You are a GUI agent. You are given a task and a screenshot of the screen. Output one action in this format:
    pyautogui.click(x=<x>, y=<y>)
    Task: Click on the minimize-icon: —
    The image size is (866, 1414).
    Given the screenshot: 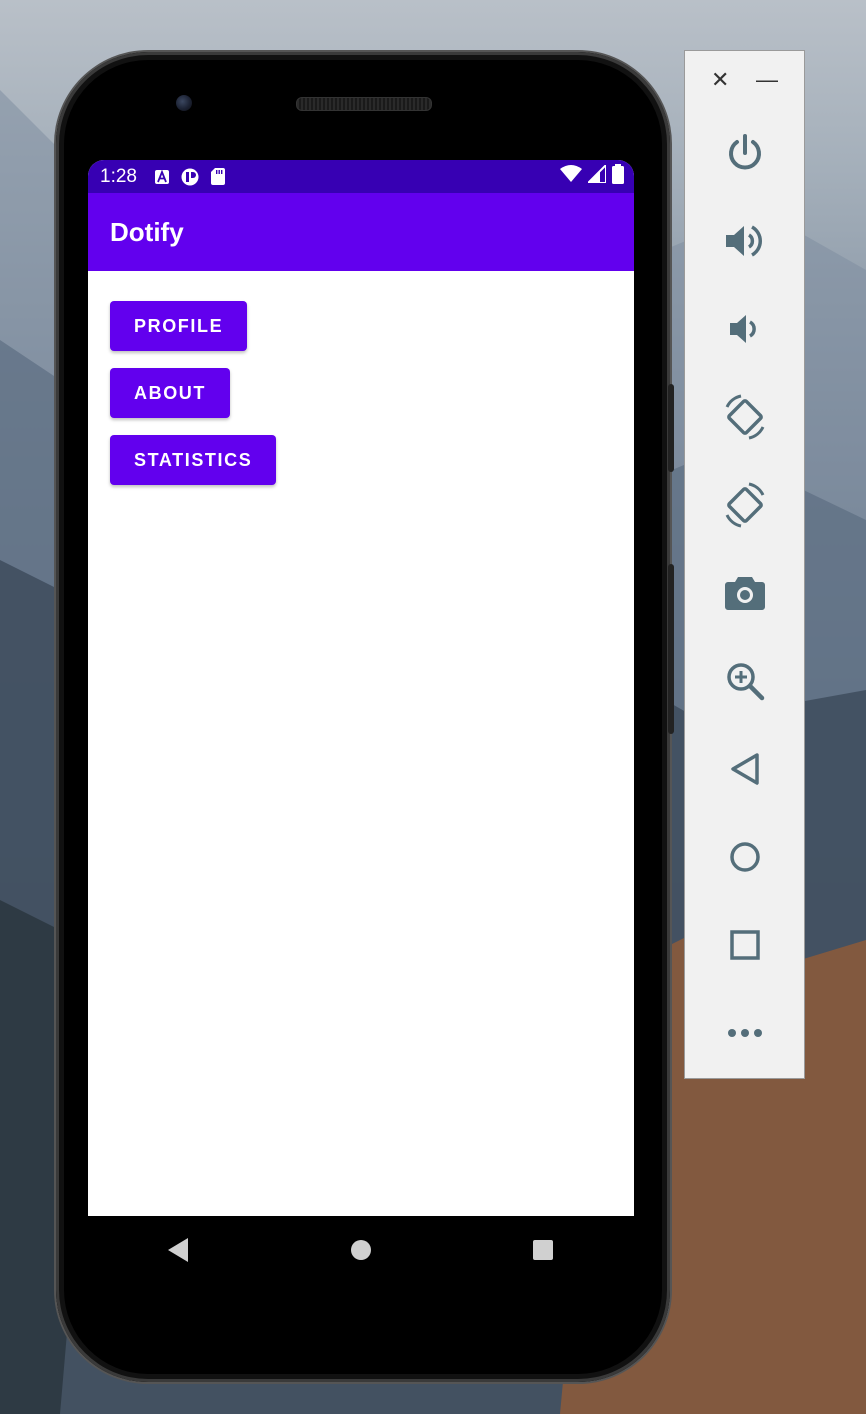 What is the action you would take?
    pyautogui.click(x=767, y=80)
    